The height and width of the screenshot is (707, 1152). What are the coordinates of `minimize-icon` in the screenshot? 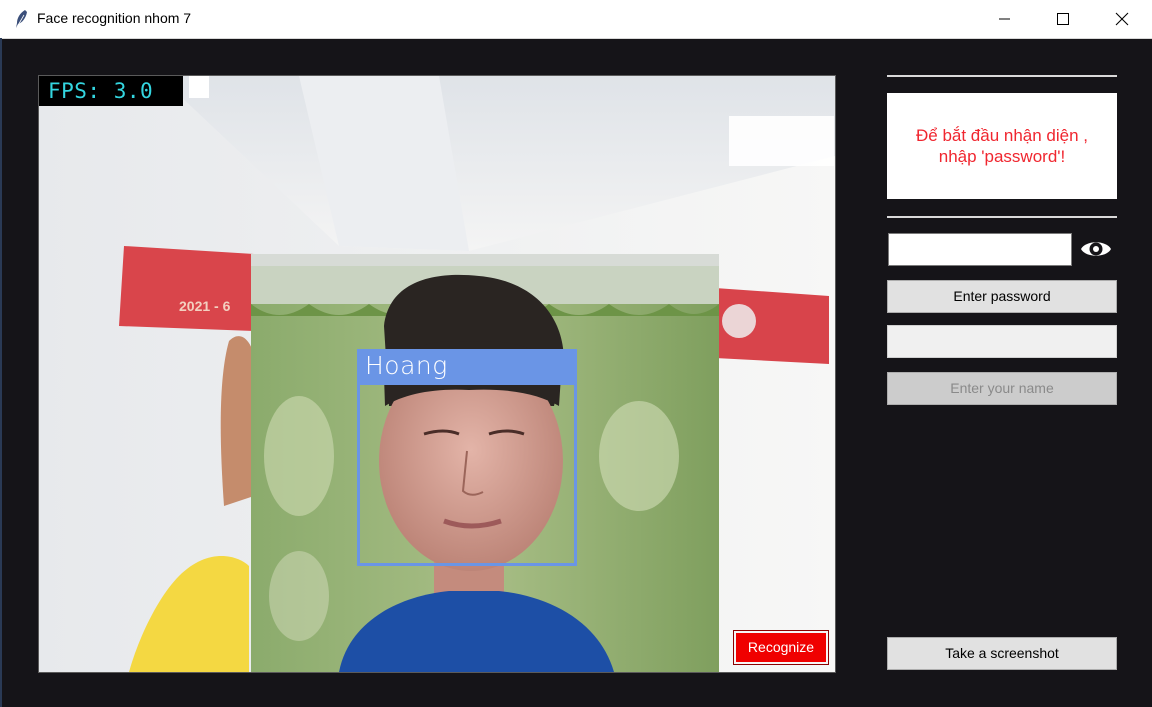 It's located at (1004, 19).